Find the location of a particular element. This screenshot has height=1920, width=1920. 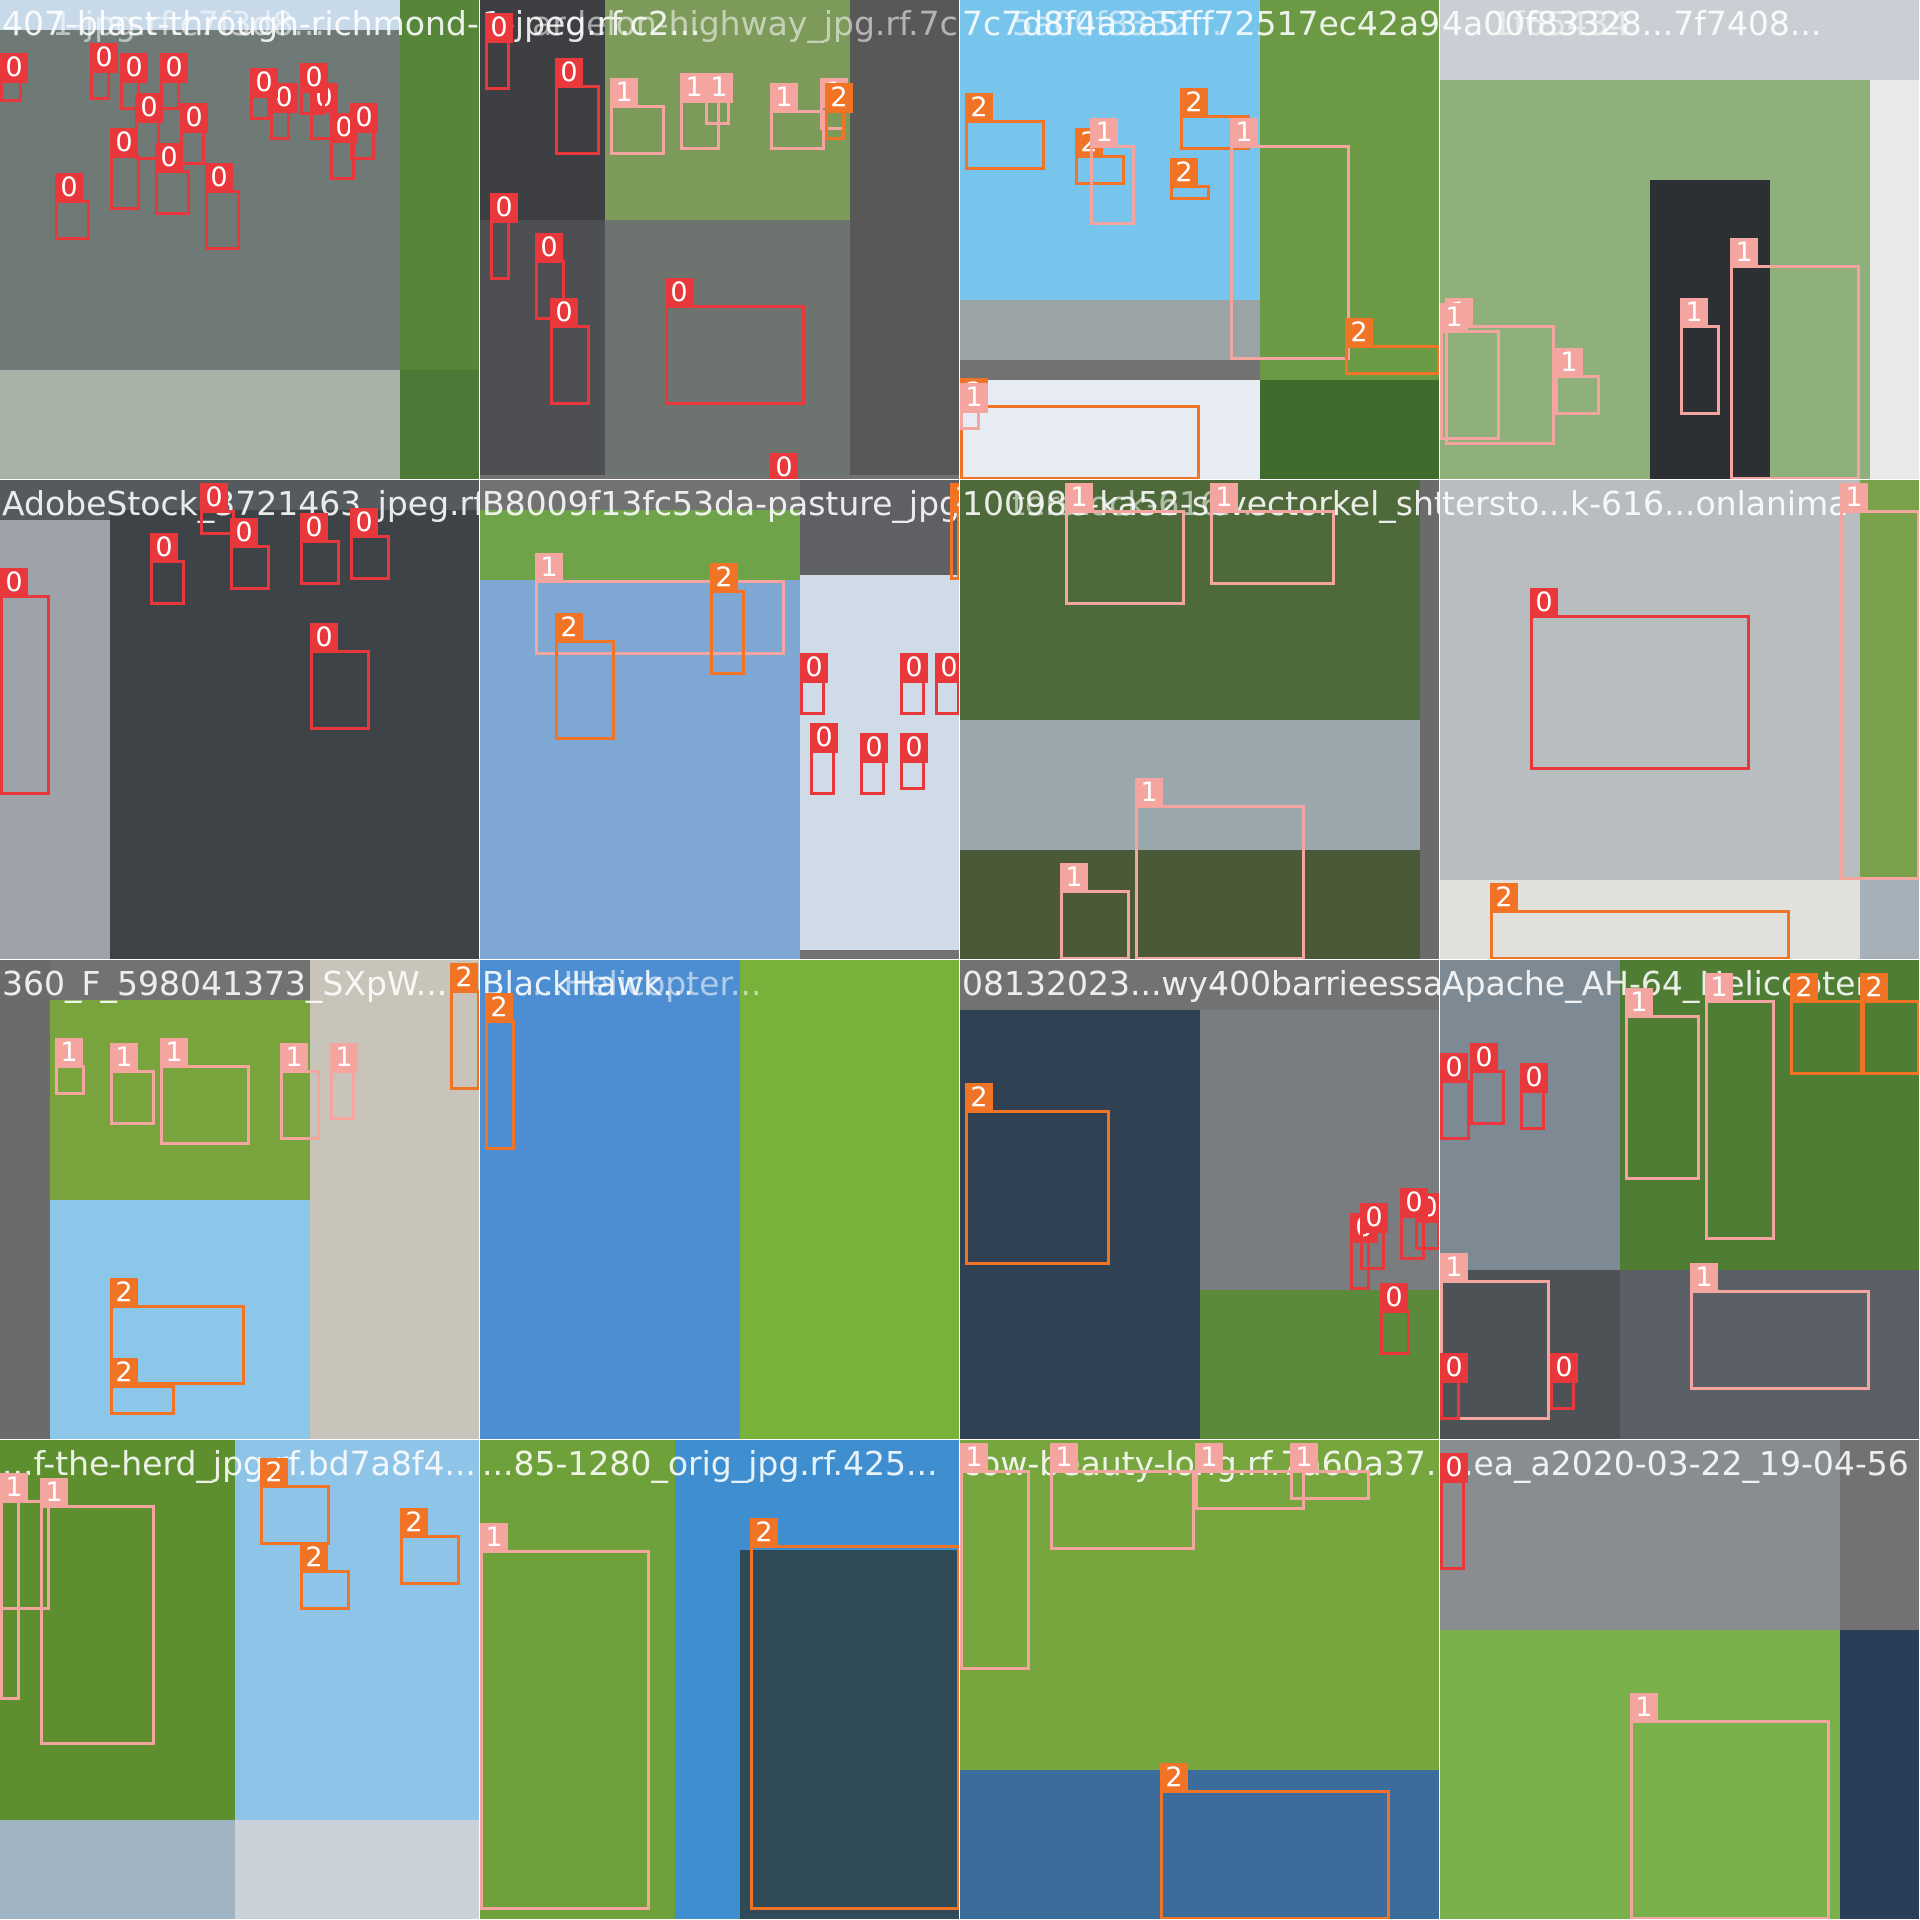

image-tile: BlackHawk... ...Helicopter... 2 is located at coordinates (719, 1199).